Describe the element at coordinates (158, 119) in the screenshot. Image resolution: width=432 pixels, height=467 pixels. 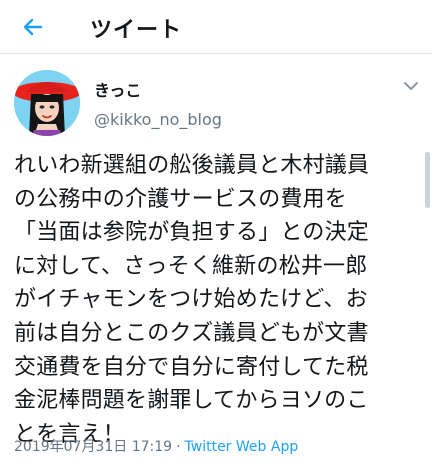
I see `user-handle: @kikko_no_blog` at that location.